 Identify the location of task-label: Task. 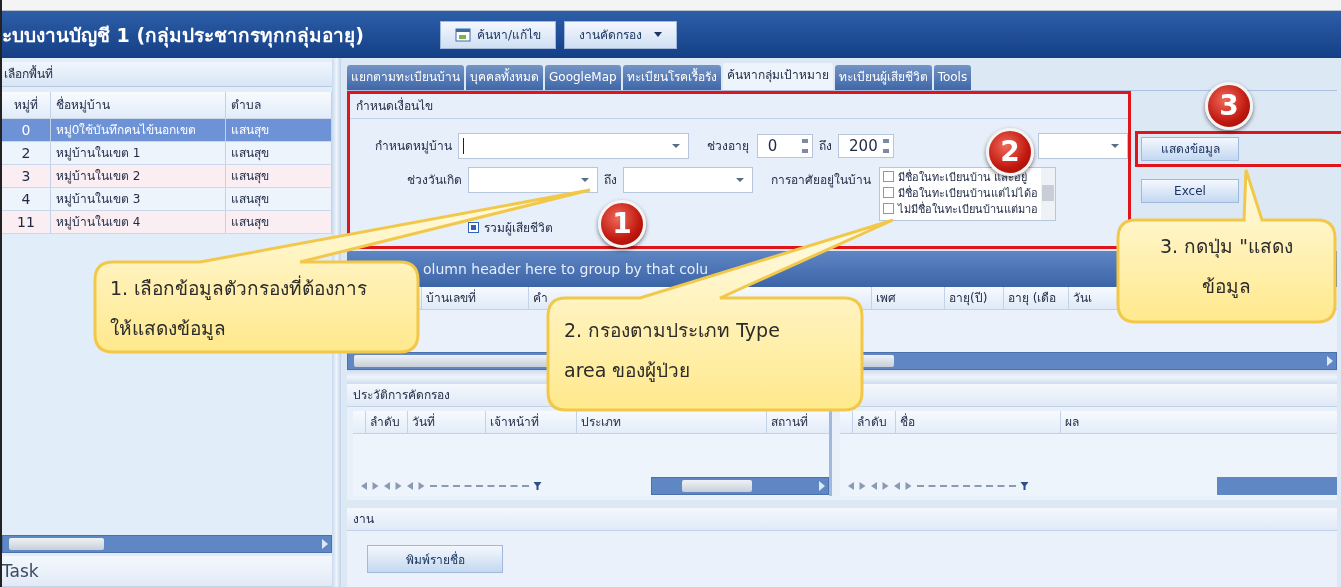
(167, 571).